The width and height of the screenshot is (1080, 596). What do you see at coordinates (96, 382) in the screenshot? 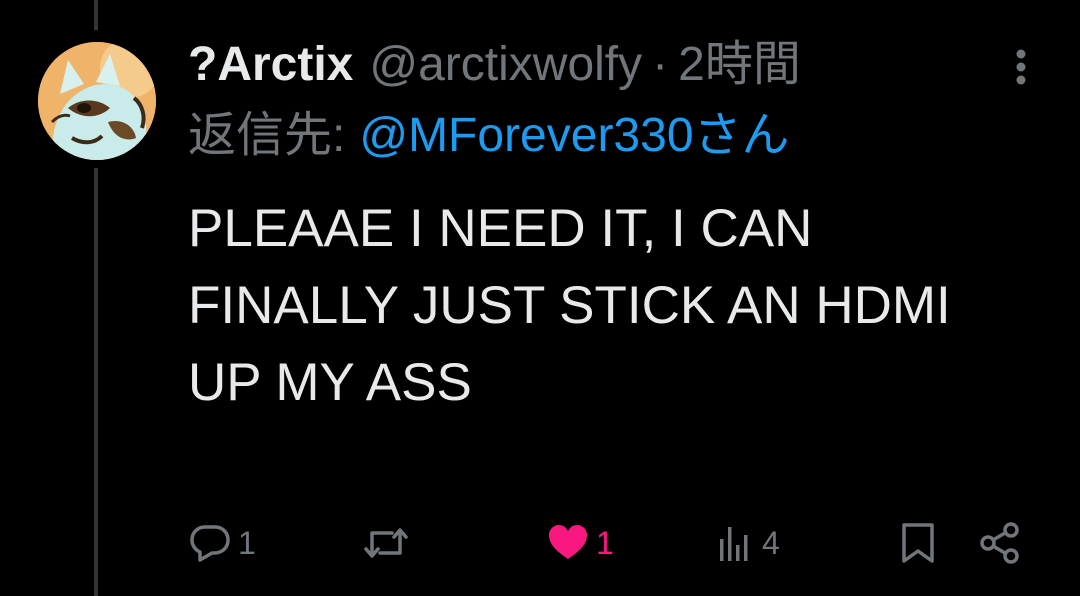
I see `thread-line` at bounding box center [96, 382].